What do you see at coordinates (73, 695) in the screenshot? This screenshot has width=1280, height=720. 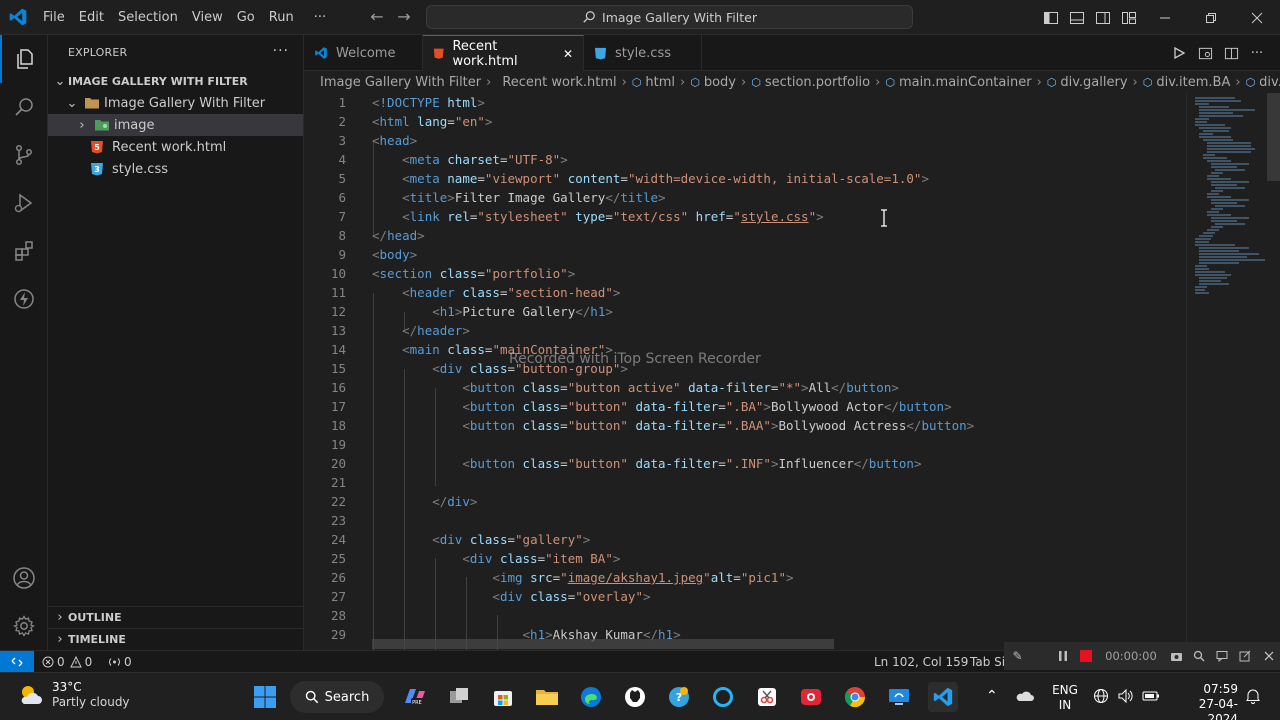 I see `weather-widget: 33°C Partly cloudy` at bounding box center [73, 695].